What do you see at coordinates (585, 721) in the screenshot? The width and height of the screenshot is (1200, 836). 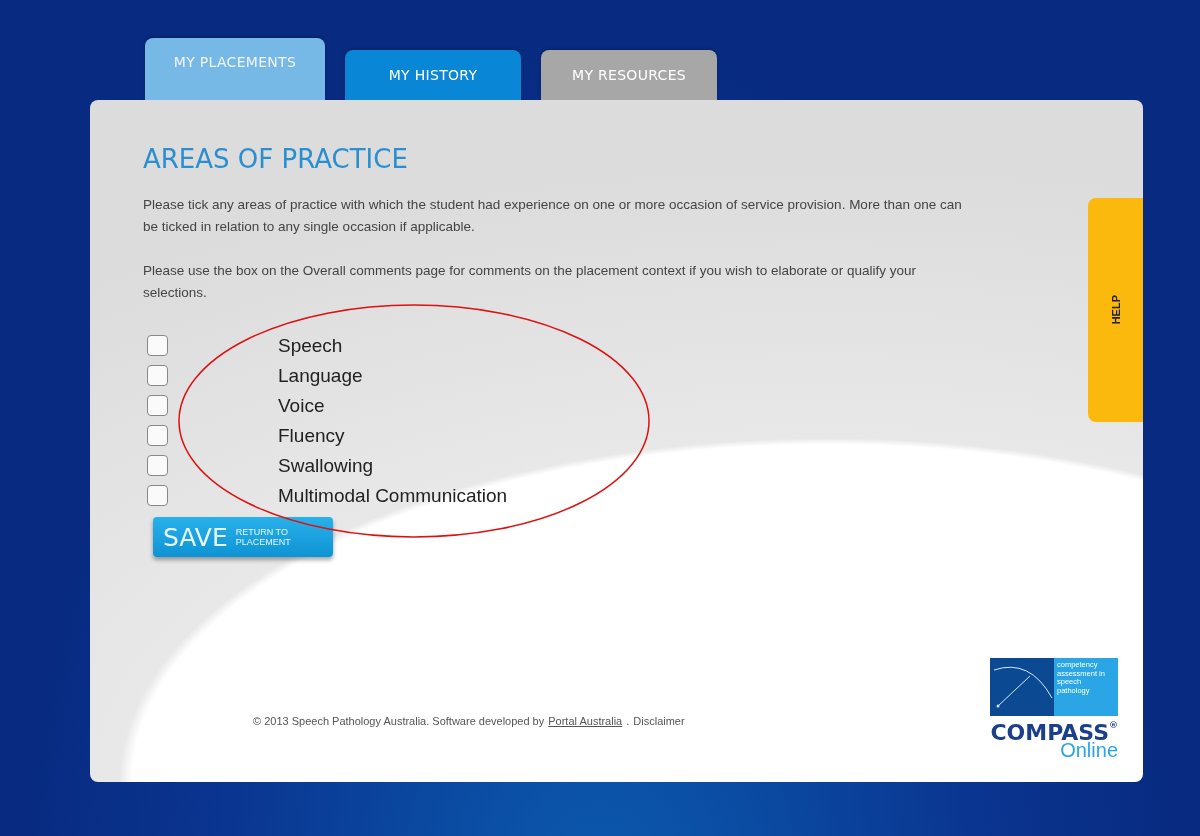 I see `portal-link: Portal Australia` at bounding box center [585, 721].